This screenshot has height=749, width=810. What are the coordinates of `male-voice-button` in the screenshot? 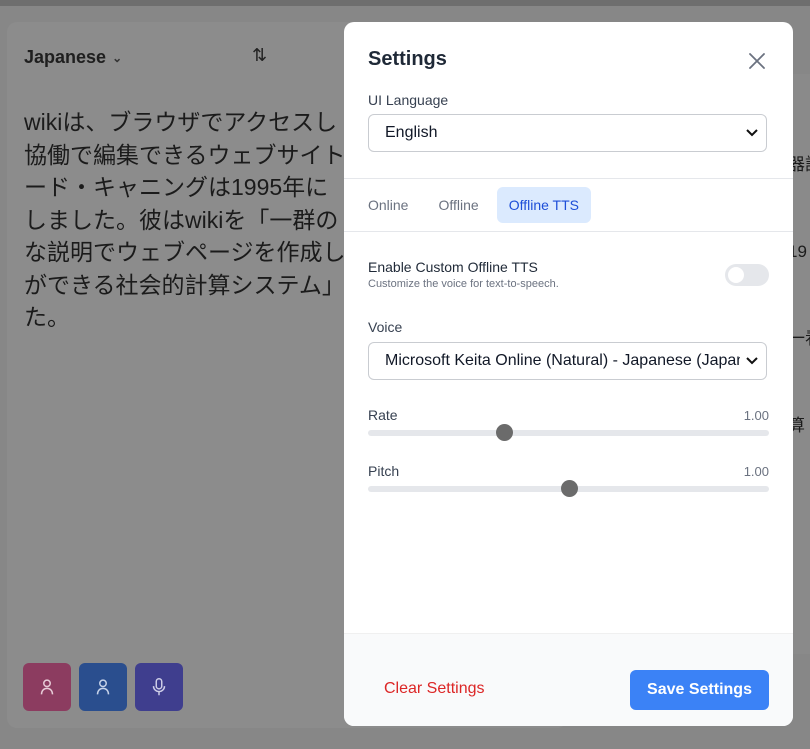 It's located at (103, 687).